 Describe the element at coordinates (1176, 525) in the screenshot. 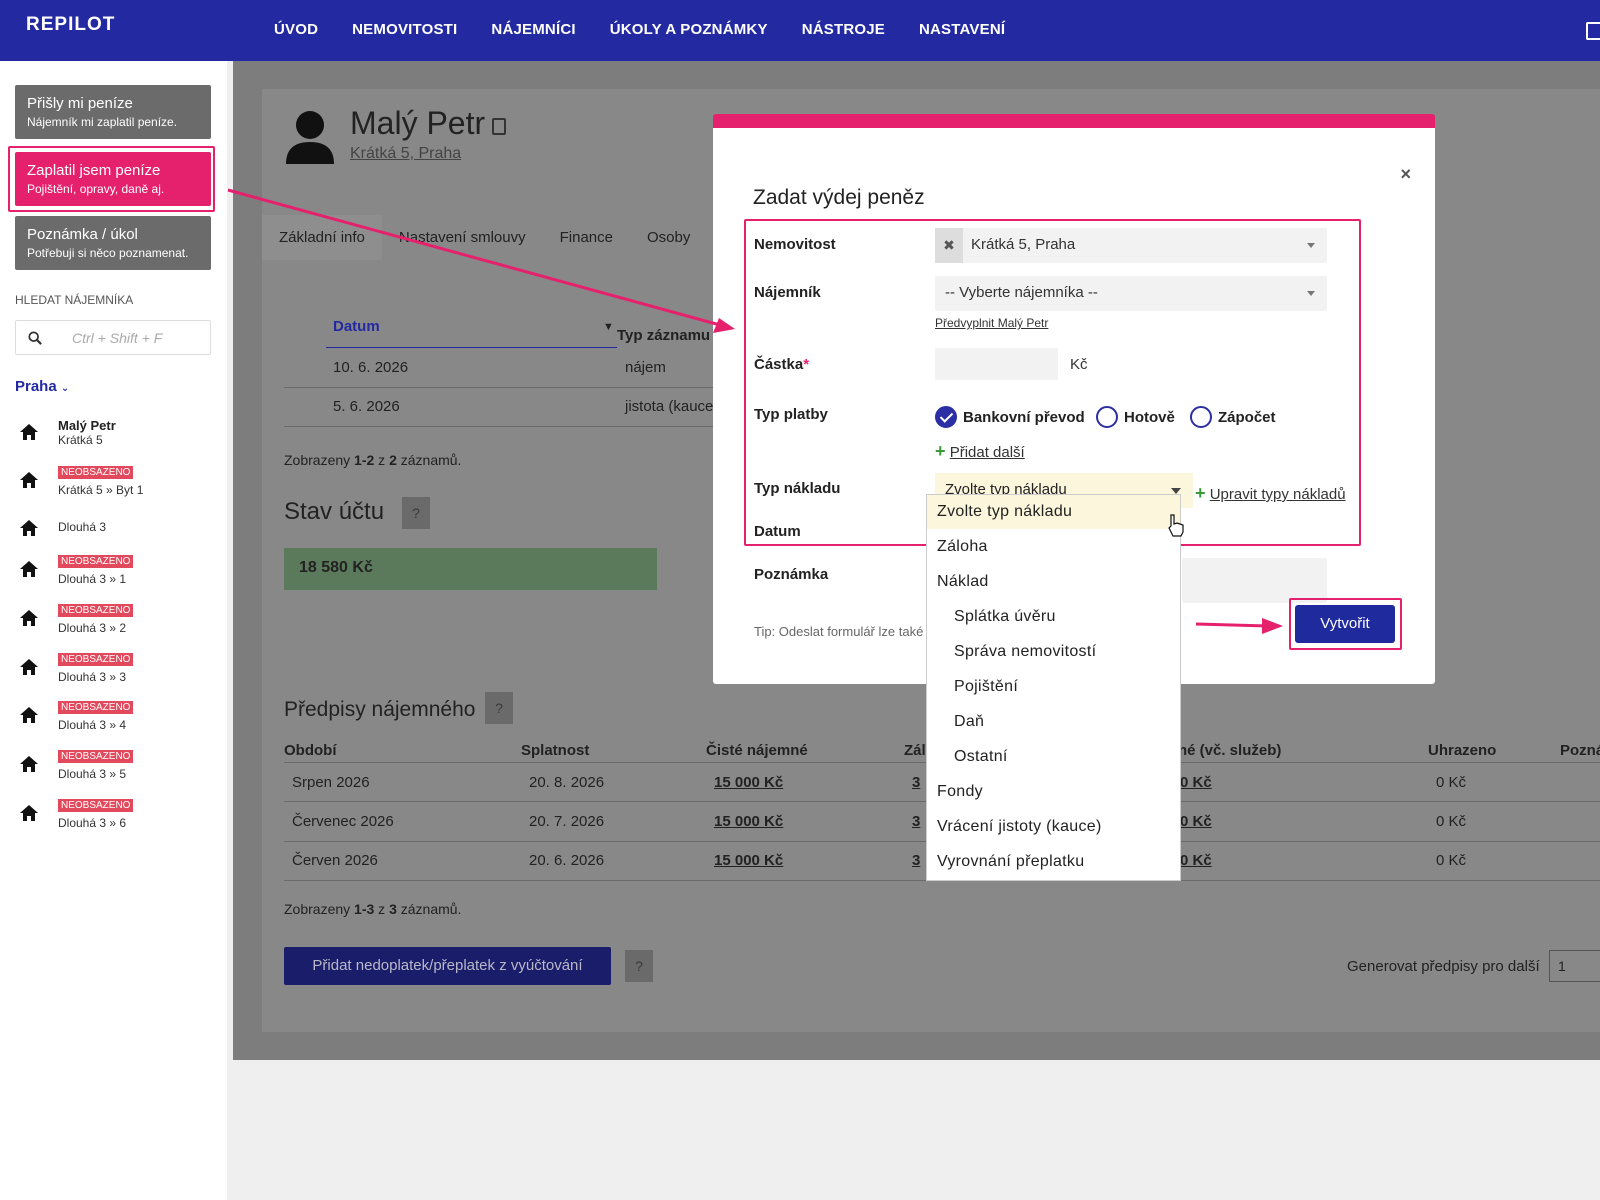

I see `hand-cursor-icon` at that location.